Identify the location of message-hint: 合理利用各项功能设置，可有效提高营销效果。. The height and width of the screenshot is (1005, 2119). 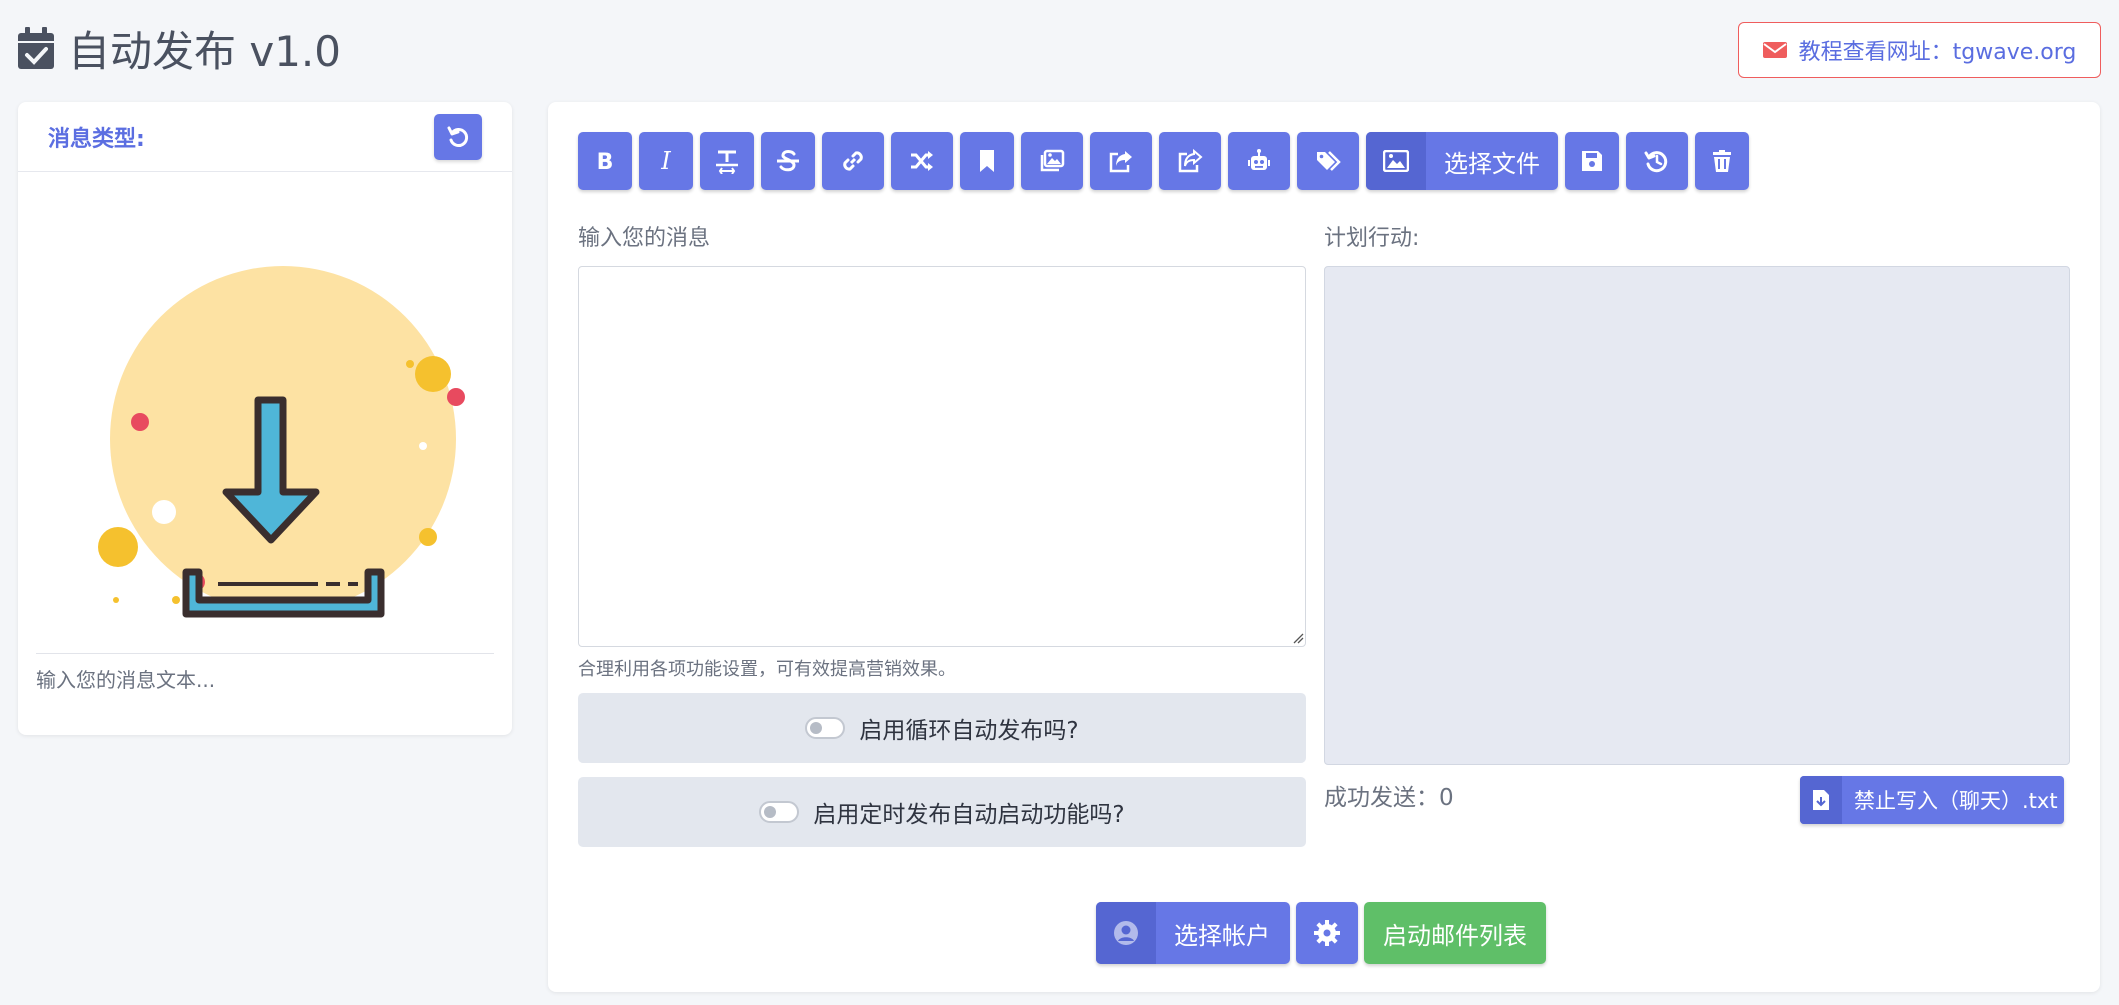
(767, 669).